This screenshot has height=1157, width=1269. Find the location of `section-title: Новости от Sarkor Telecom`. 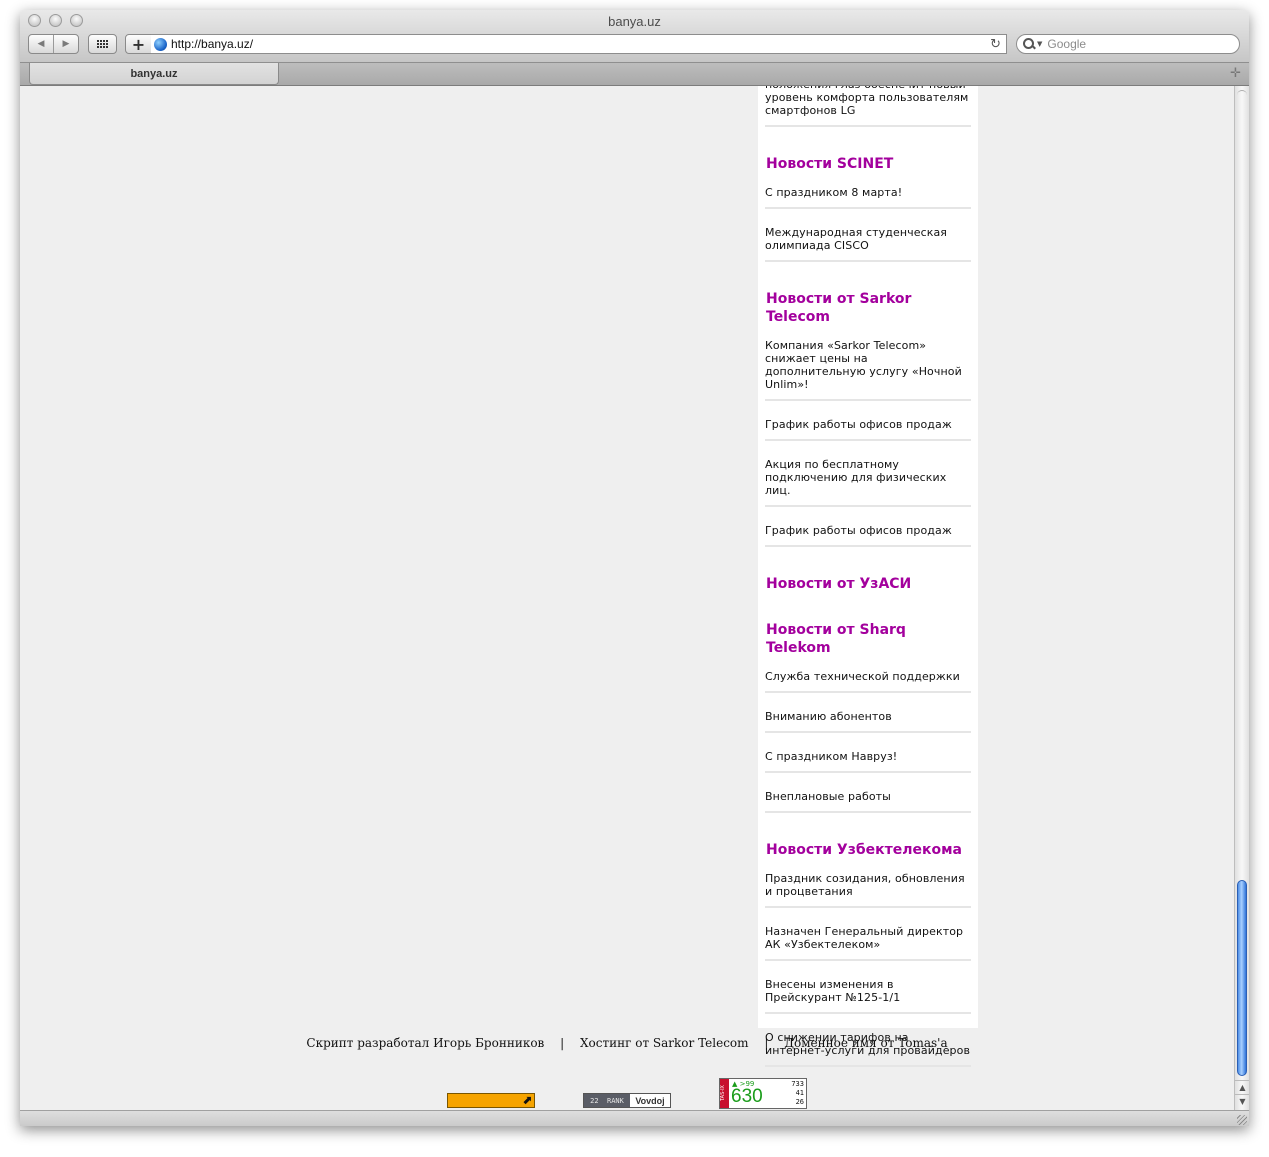

section-title: Новости от Sarkor Telecom is located at coordinates (839, 308).